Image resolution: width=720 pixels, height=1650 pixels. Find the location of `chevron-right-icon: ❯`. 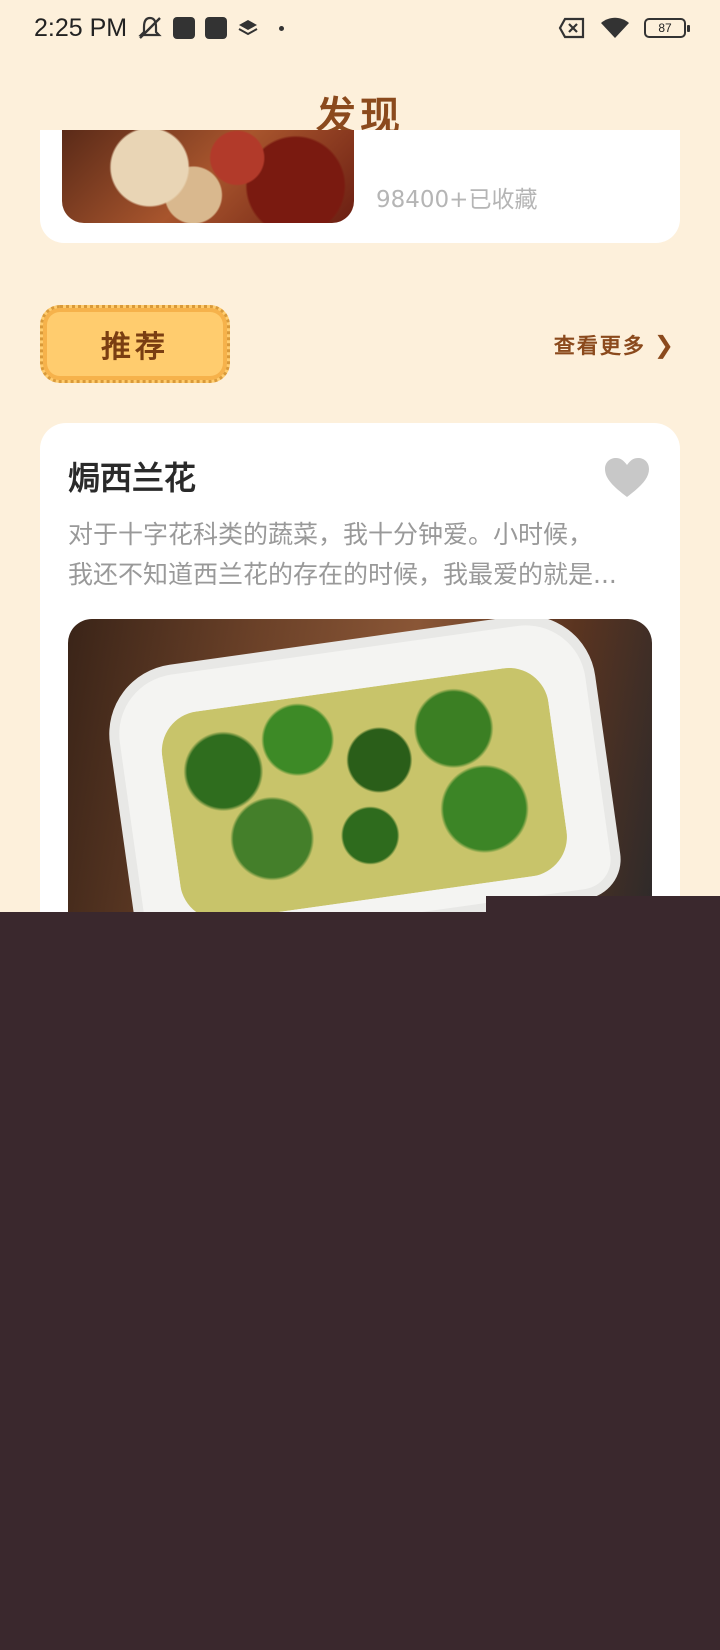

chevron-right-icon: ❯ is located at coordinates (664, 345).